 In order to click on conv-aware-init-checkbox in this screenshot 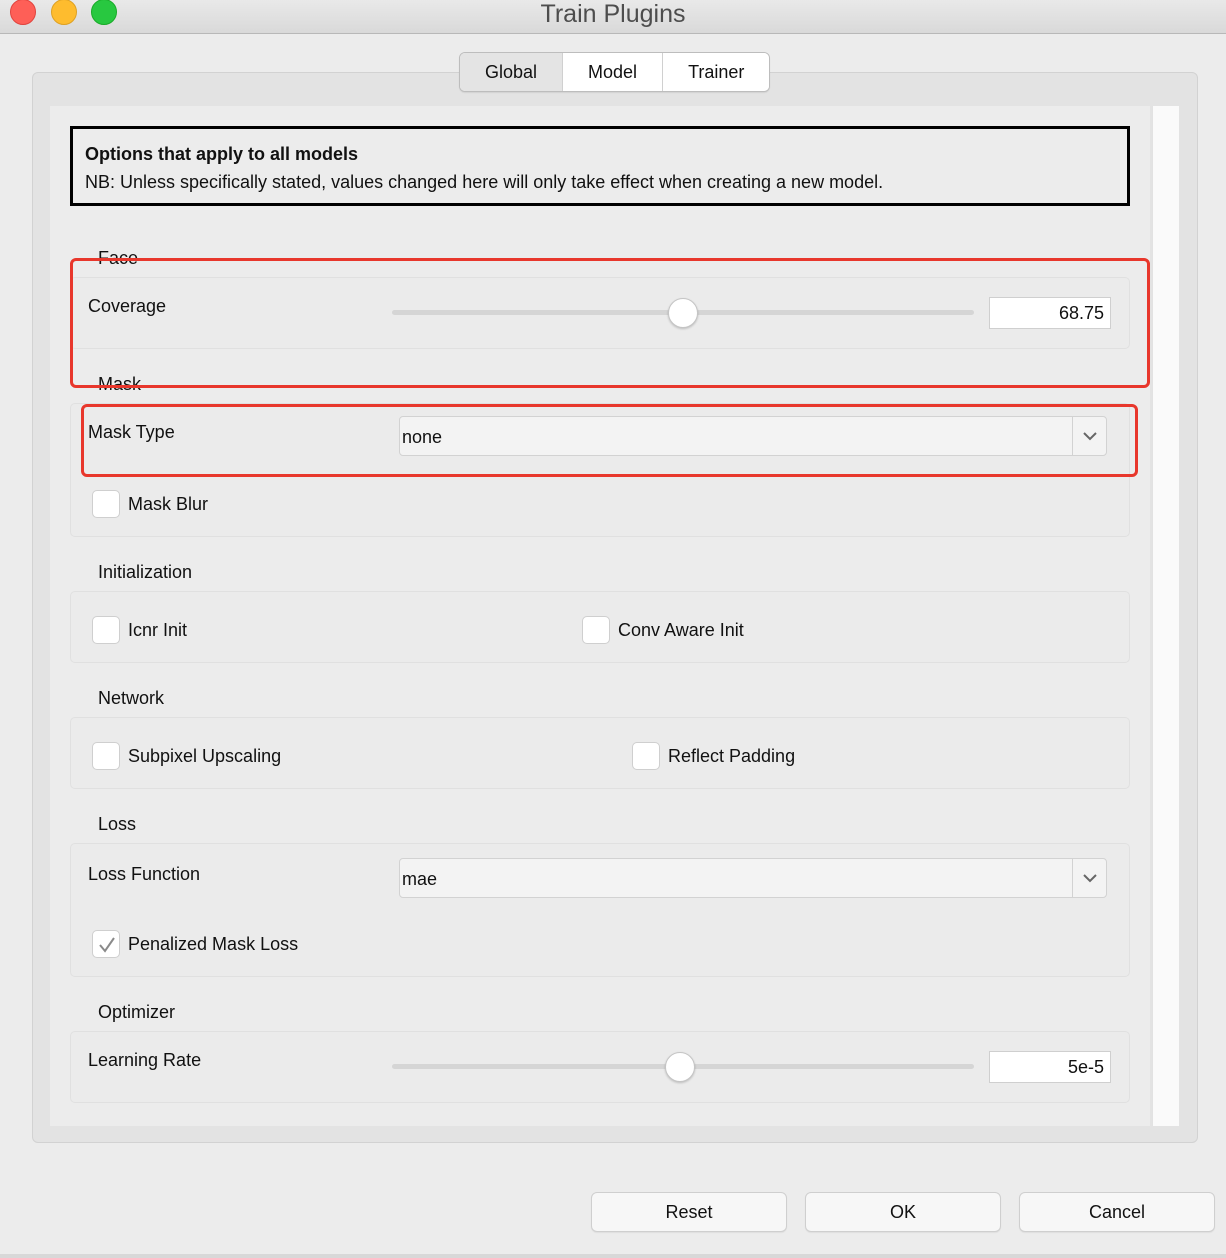, I will do `click(596, 630)`.